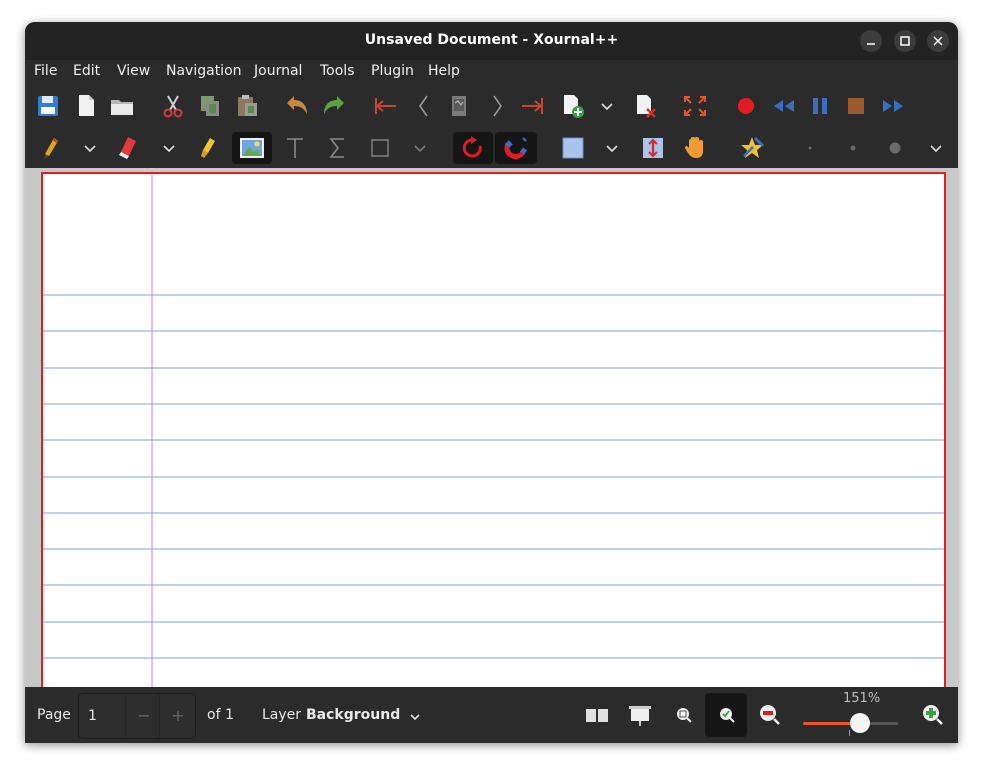 The height and width of the screenshot is (771, 983). What do you see at coordinates (932, 715) in the screenshot?
I see `zoom-in-button` at bounding box center [932, 715].